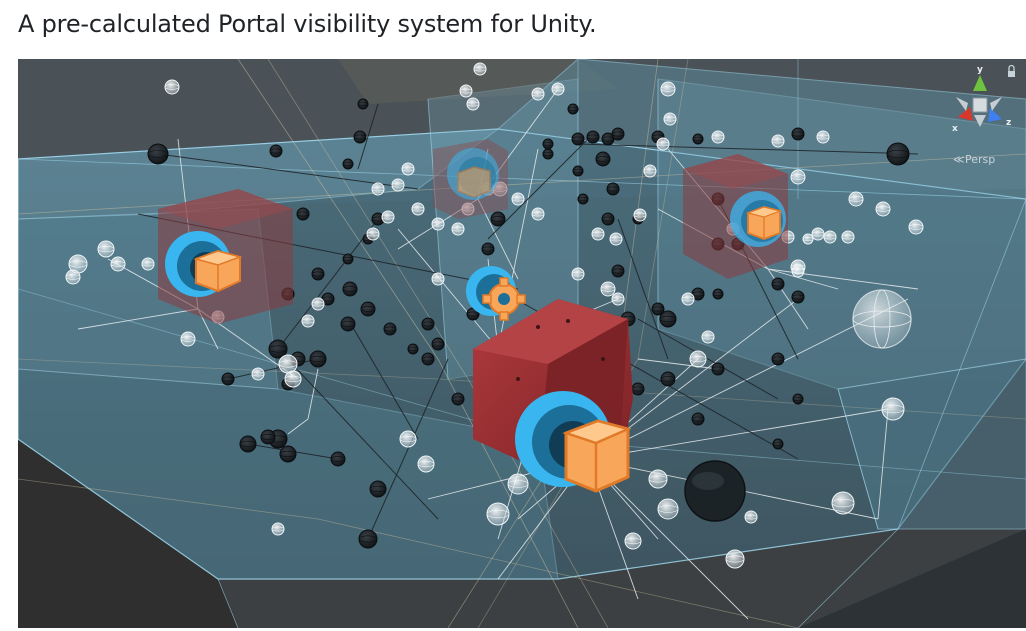 This screenshot has height=631, width=1026. I want to click on gizmo-z-label: z, so click(1008, 123).